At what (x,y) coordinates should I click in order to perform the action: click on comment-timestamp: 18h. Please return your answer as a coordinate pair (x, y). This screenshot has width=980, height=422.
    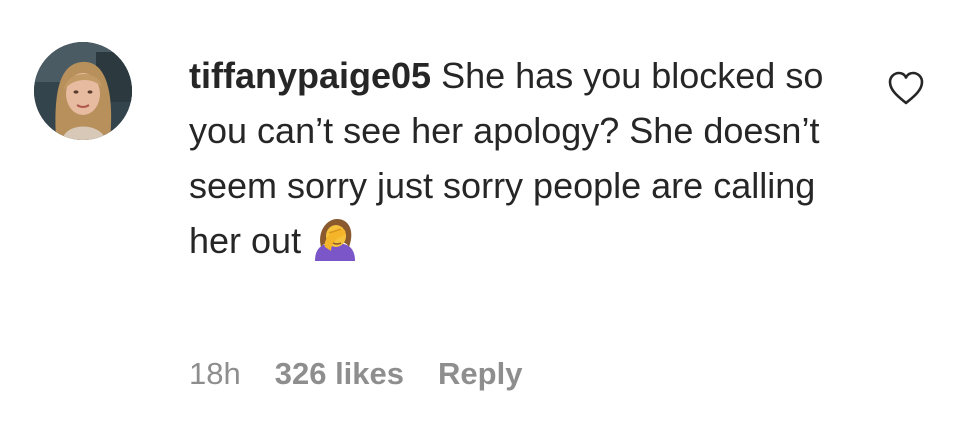
    Looking at the image, I should click on (215, 373).